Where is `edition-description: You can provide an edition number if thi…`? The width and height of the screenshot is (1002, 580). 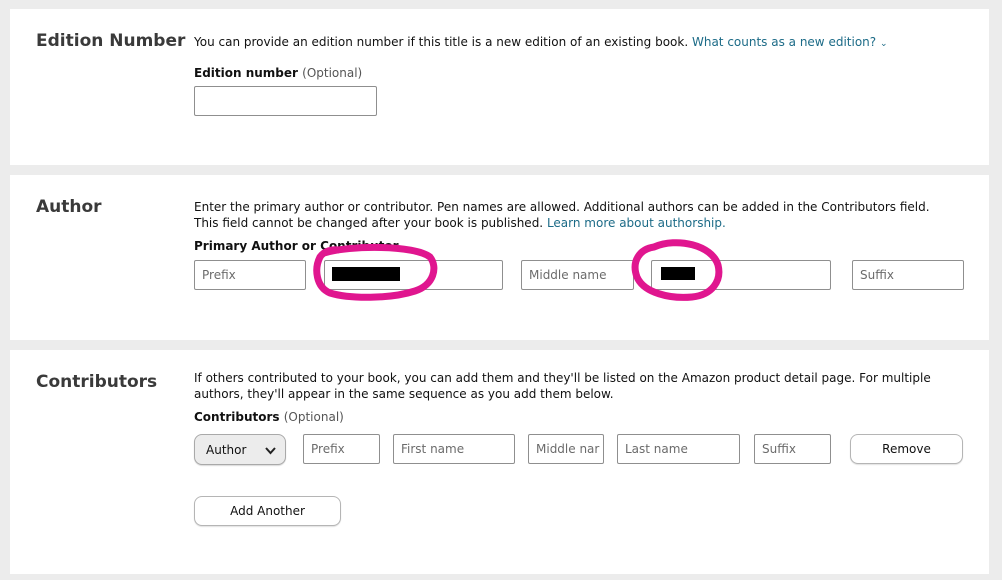 edition-description: You can provide an edition number if thi… is located at coordinates (574, 43).